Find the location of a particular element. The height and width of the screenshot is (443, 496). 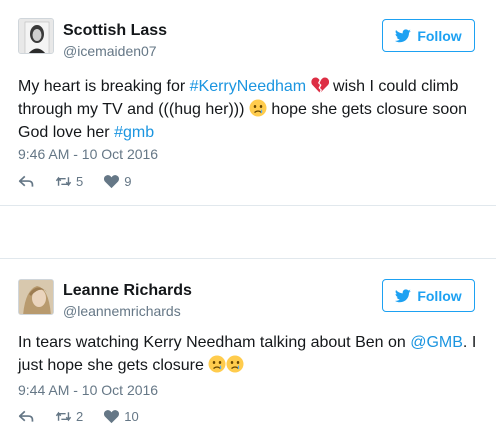

like-button: 9 is located at coordinates (117, 181).